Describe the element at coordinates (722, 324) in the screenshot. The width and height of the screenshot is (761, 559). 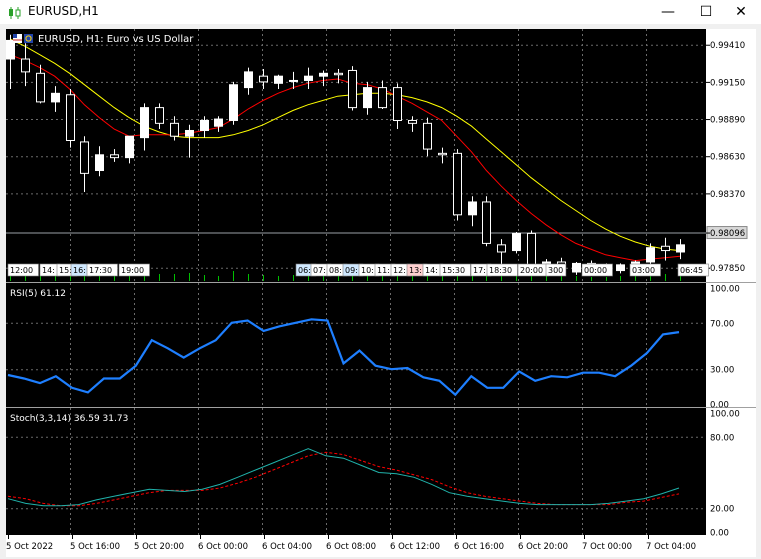
I see `rsi-tick-label: 70.00` at that location.